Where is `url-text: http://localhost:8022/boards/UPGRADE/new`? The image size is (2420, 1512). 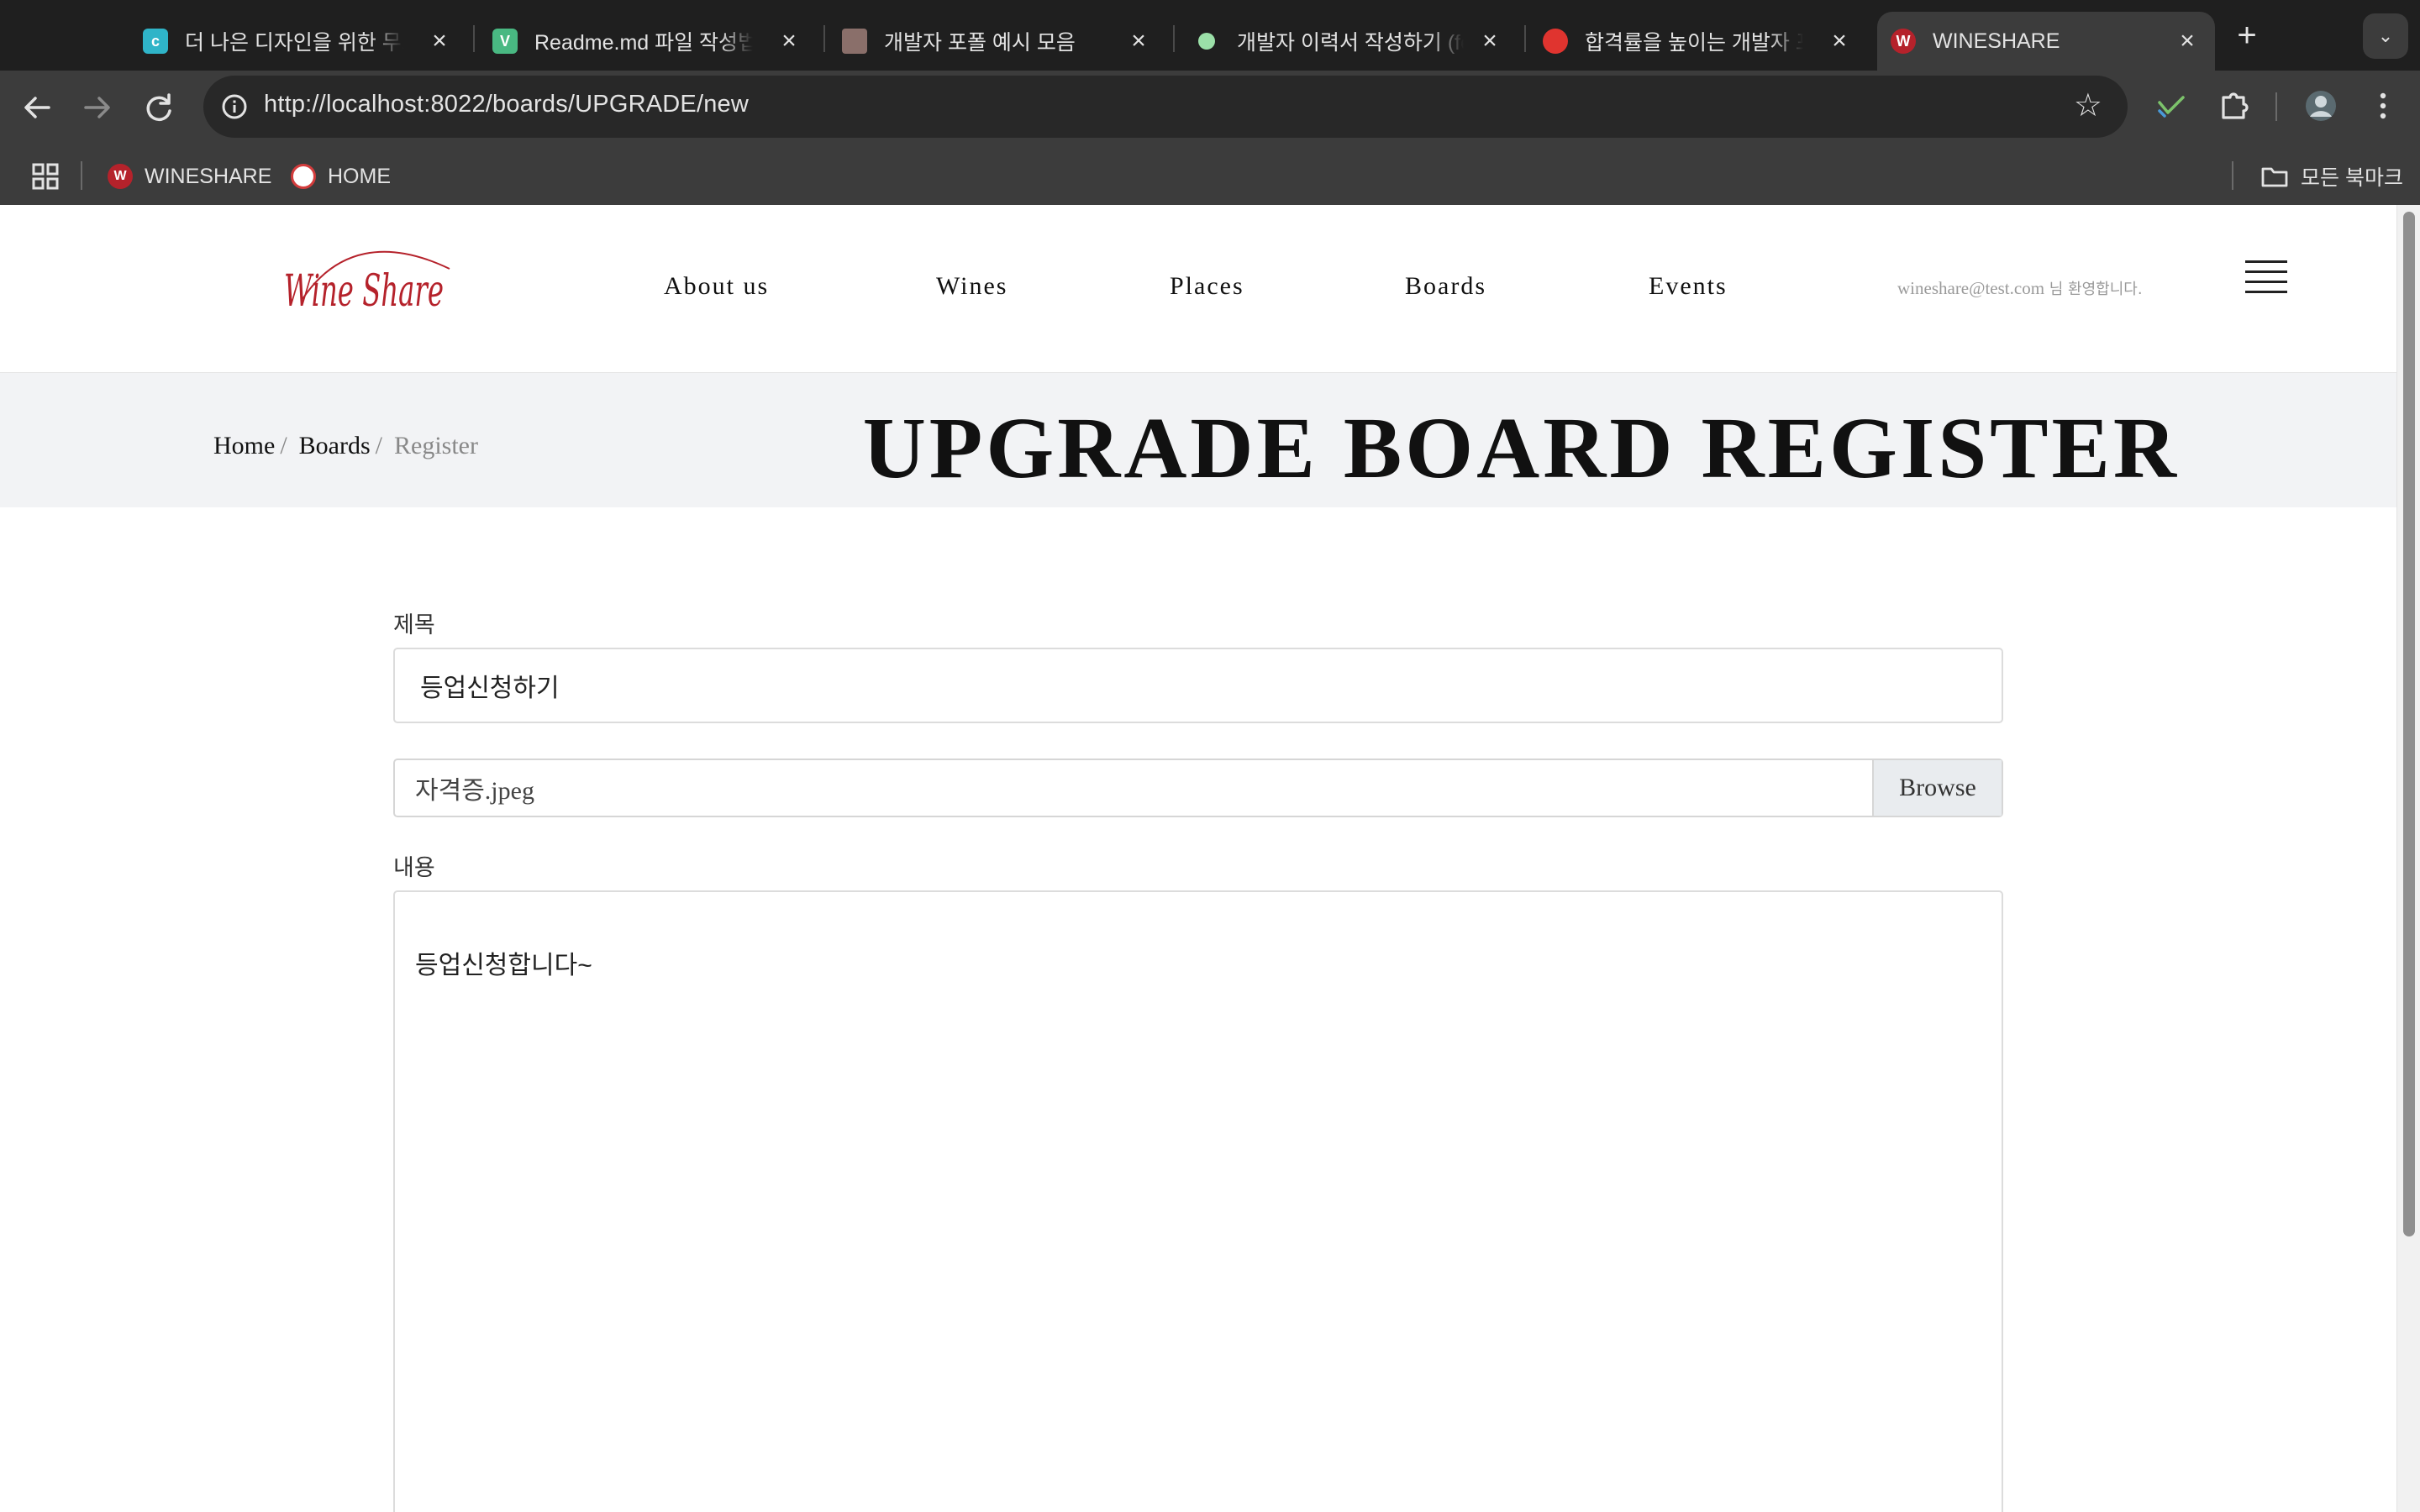 url-text: http://localhost:8022/boards/UPGRADE/new is located at coordinates (507, 104).